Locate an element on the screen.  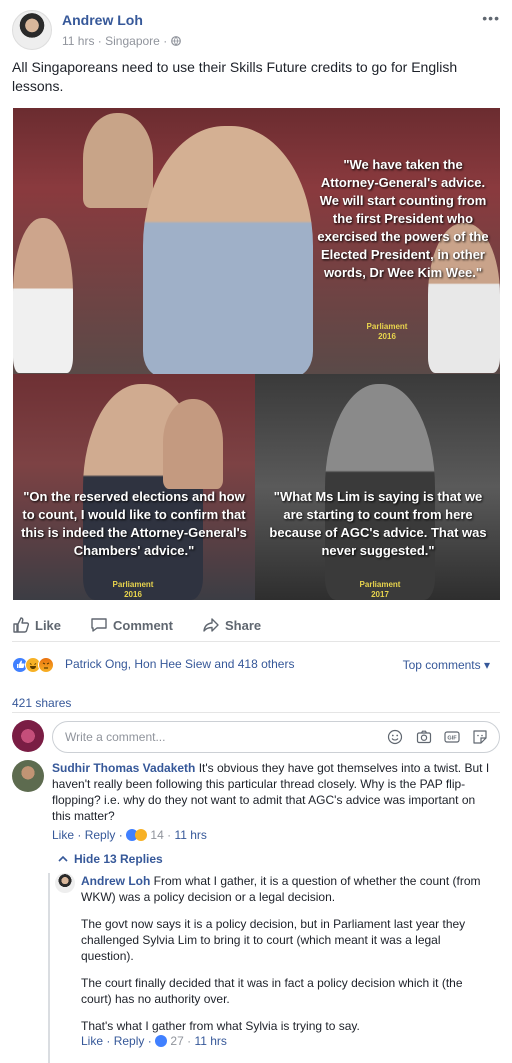
current-user-avatar is located at coordinates (28, 736).